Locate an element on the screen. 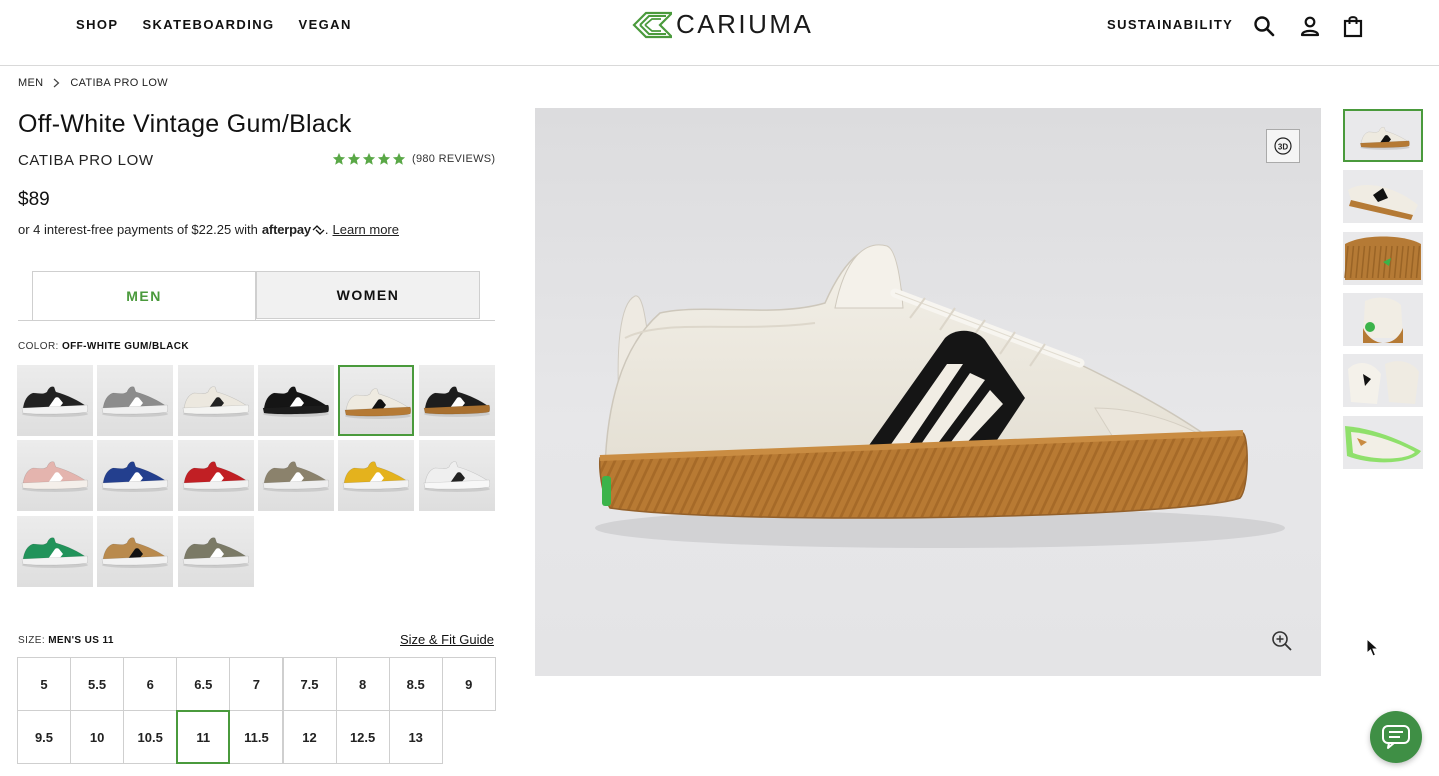 The width and height of the screenshot is (1439, 776). review-count: (980 REVIEWS) is located at coordinates (453, 159).